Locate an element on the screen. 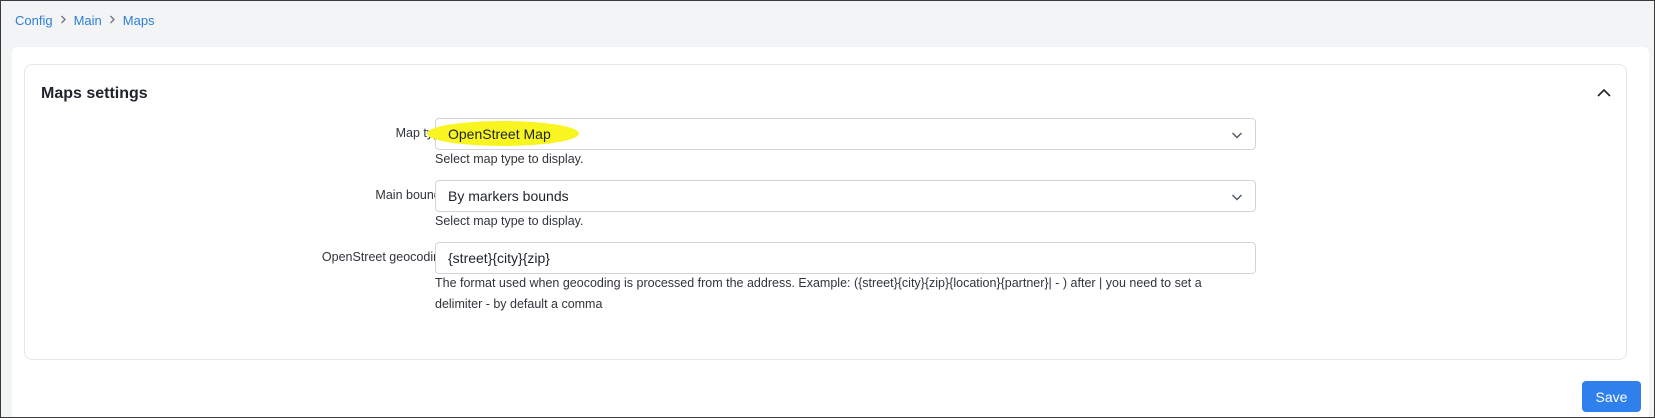 The width and height of the screenshot is (1655, 418). geocoding-input: {street}{city}{zip} is located at coordinates (845, 258).